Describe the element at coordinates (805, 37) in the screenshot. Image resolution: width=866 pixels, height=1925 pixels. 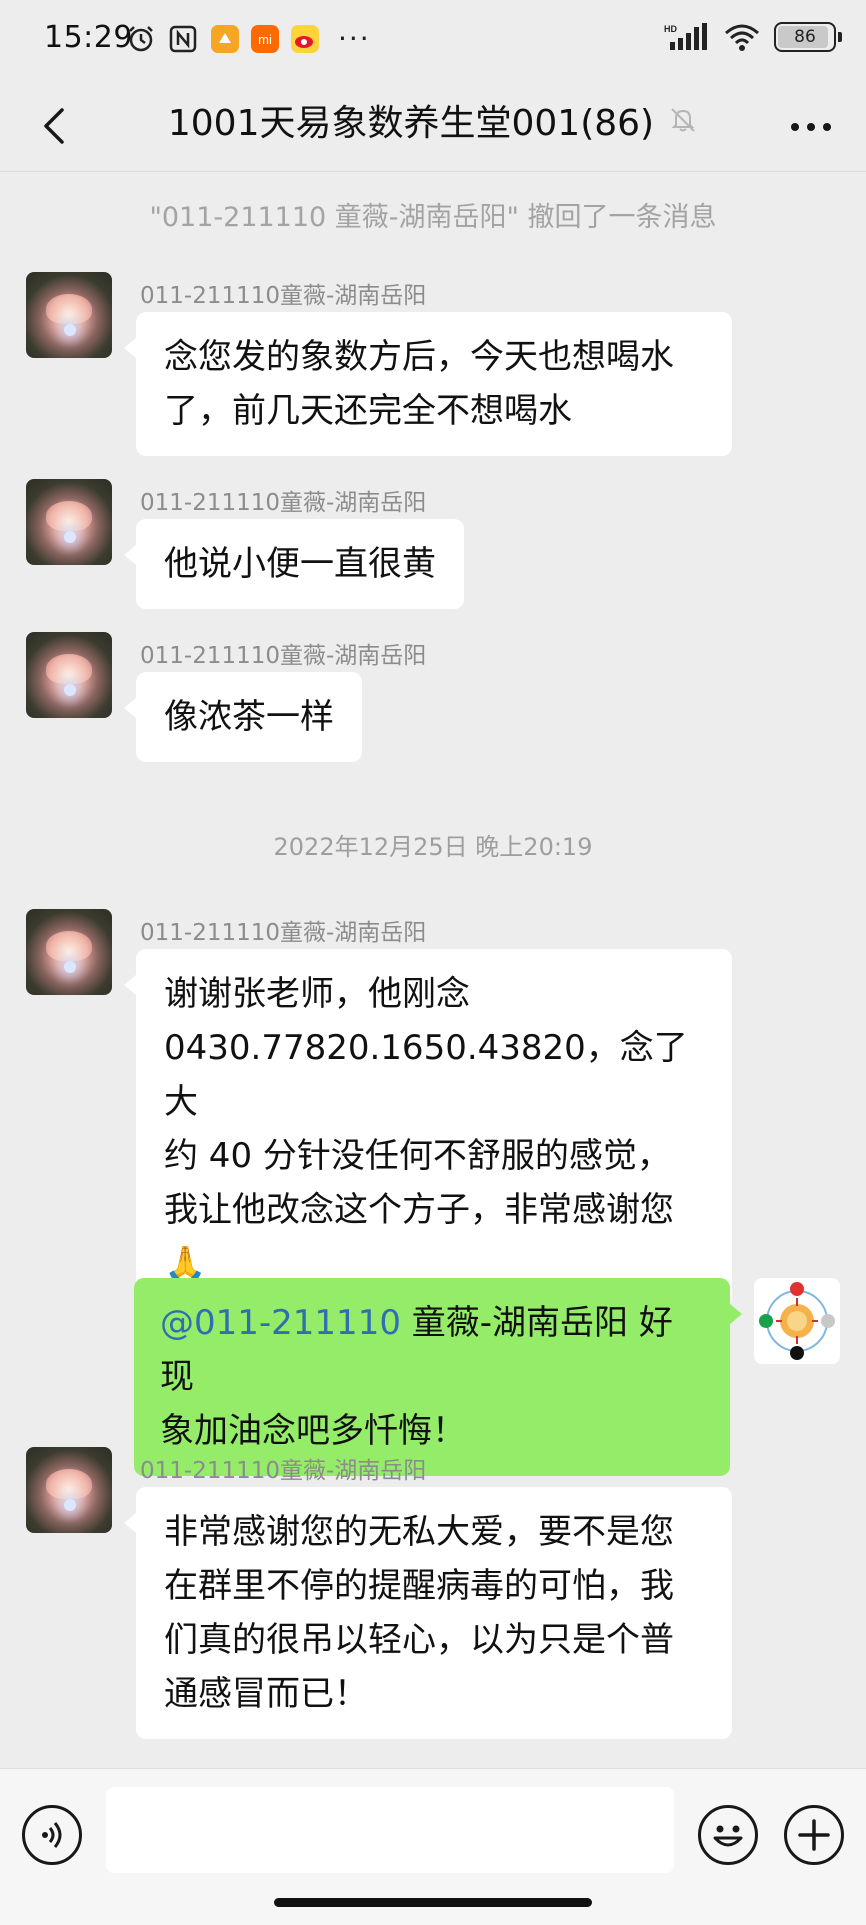
I see `battery-text: 86` at that location.